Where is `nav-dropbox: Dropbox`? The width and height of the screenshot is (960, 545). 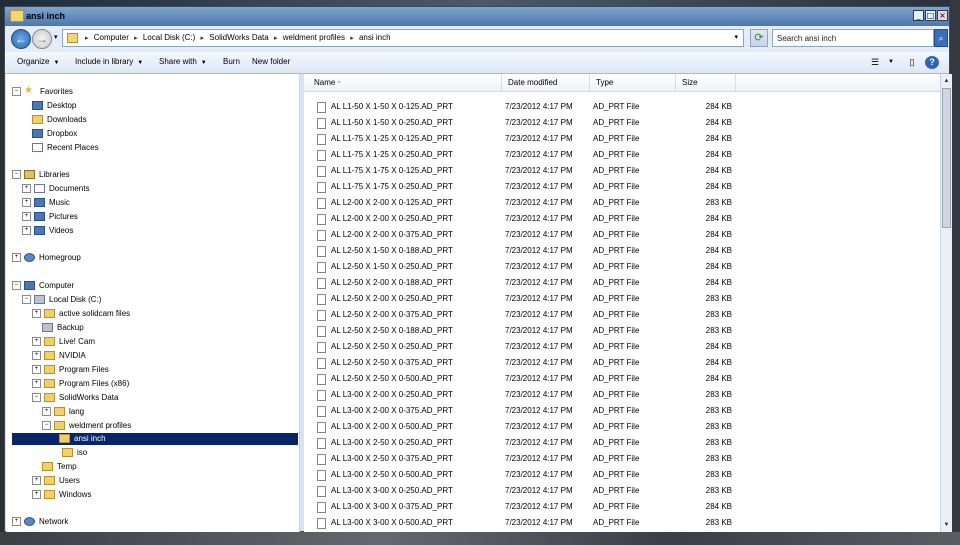
nav-dropbox: Dropbox is located at coordinates (54, 134).